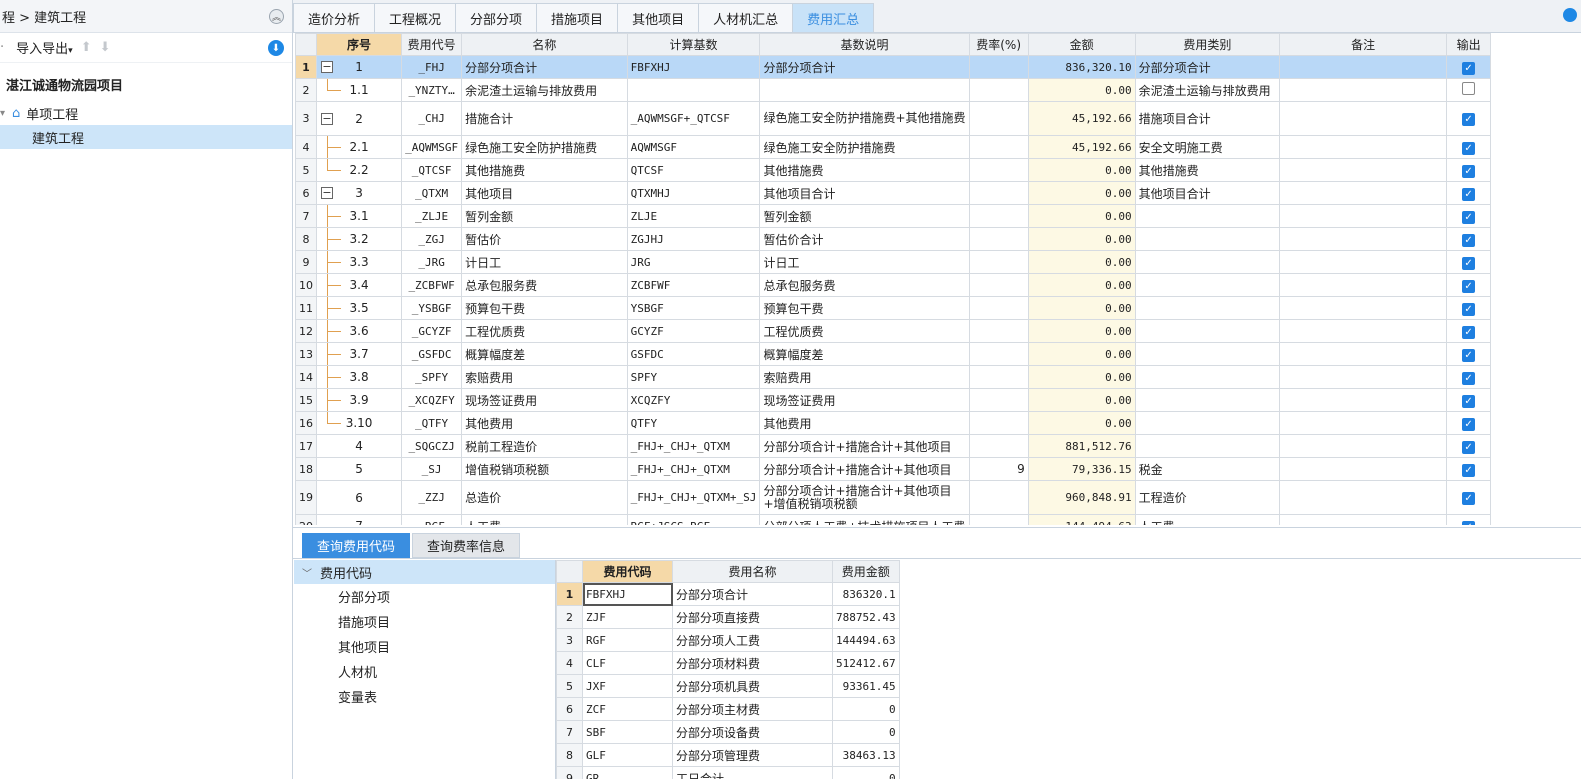 This screenshot has width=1581, height=779. I want to click on table-row: 16 3.10 _QTFY 其他费用 QTFY 其他费用 0.00 ✓, so click(893, 423).